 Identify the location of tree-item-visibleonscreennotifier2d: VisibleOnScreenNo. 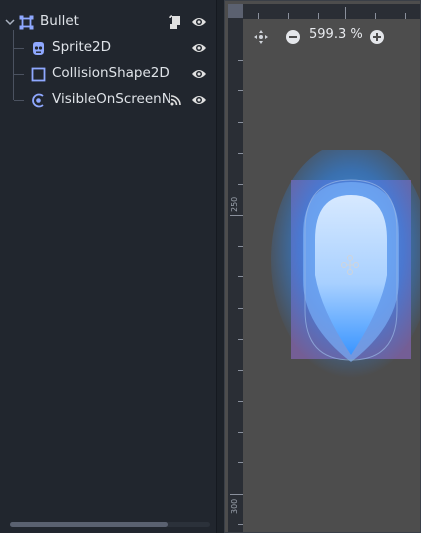
(108, 100).